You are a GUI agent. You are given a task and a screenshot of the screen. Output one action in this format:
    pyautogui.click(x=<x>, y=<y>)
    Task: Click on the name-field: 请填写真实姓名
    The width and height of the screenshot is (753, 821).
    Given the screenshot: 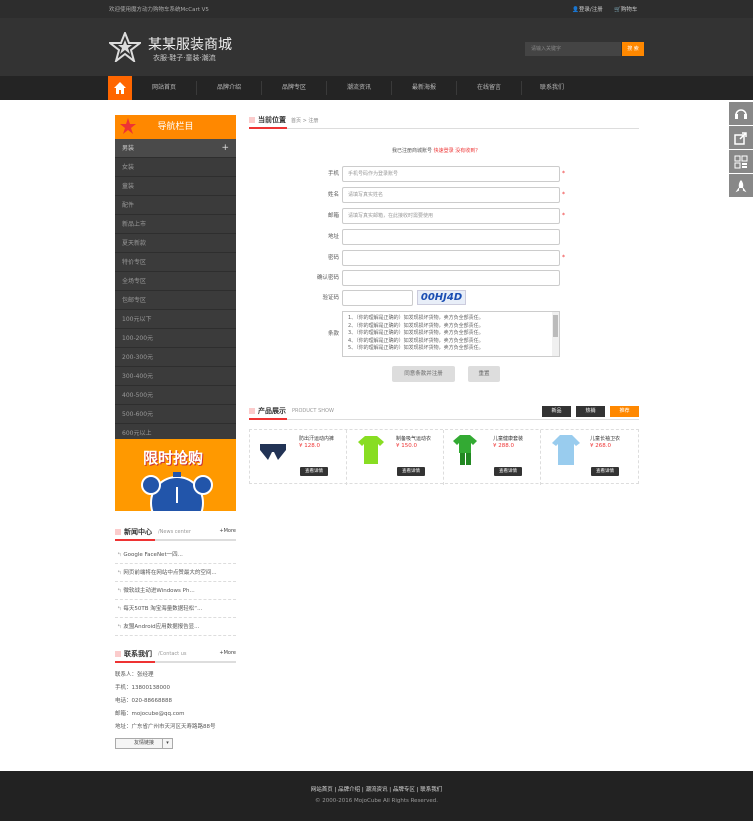 What is the action you would take?
    pyautogui.click(x=451, y=195)
    